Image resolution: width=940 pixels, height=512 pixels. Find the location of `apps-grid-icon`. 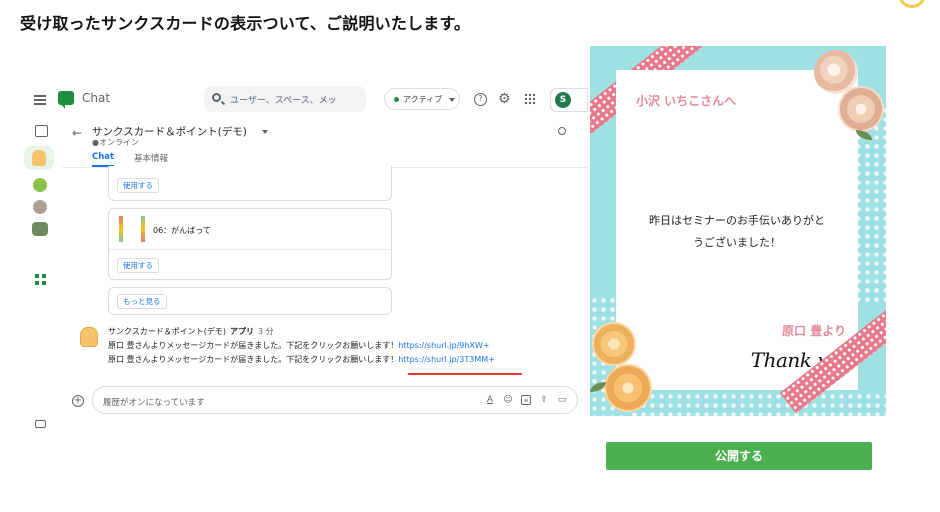

apps-grid-icon is located at coordinates (530, 99).